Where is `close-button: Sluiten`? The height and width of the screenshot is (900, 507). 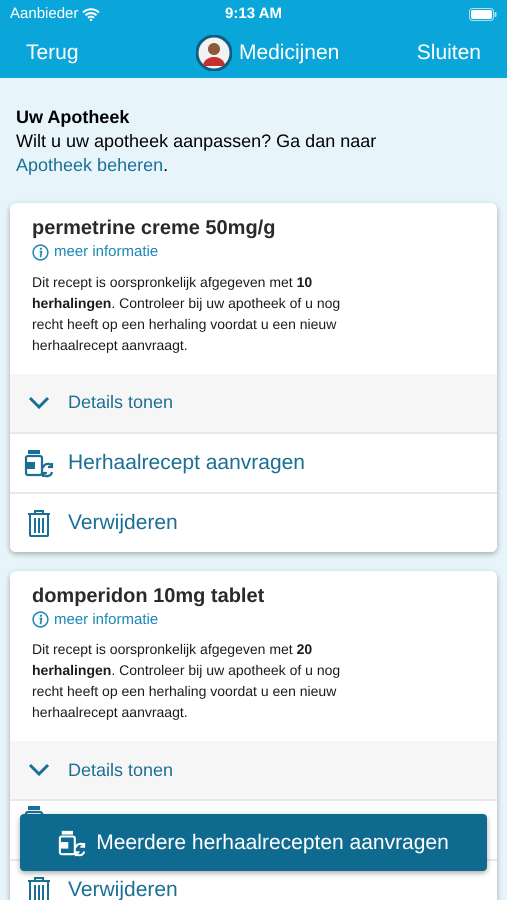 close-button: Sluiten is located at coordinates (448, 53).